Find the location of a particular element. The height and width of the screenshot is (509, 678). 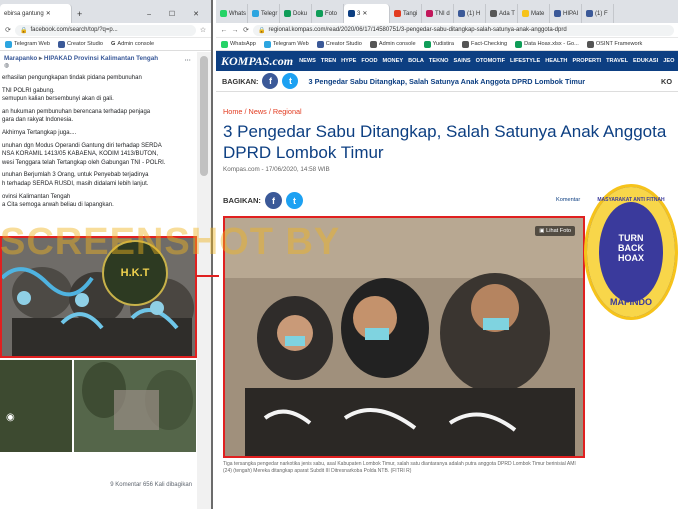

post-line: ovinsi Kalimantan Tengah is located at coordinates (36, 196).